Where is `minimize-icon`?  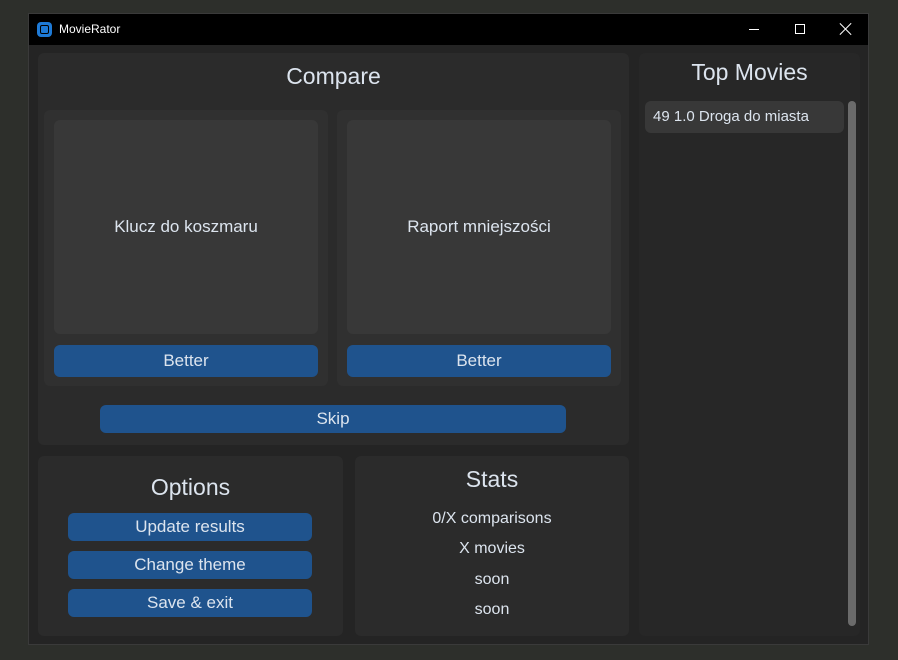
minimize-icon is located at coordinates (754, 29).